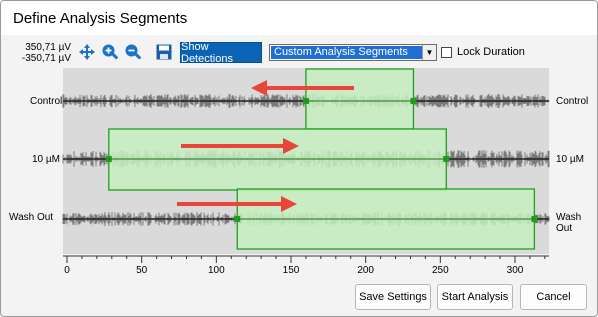  I want to click on direction-arrow-head, so click(259, 88).